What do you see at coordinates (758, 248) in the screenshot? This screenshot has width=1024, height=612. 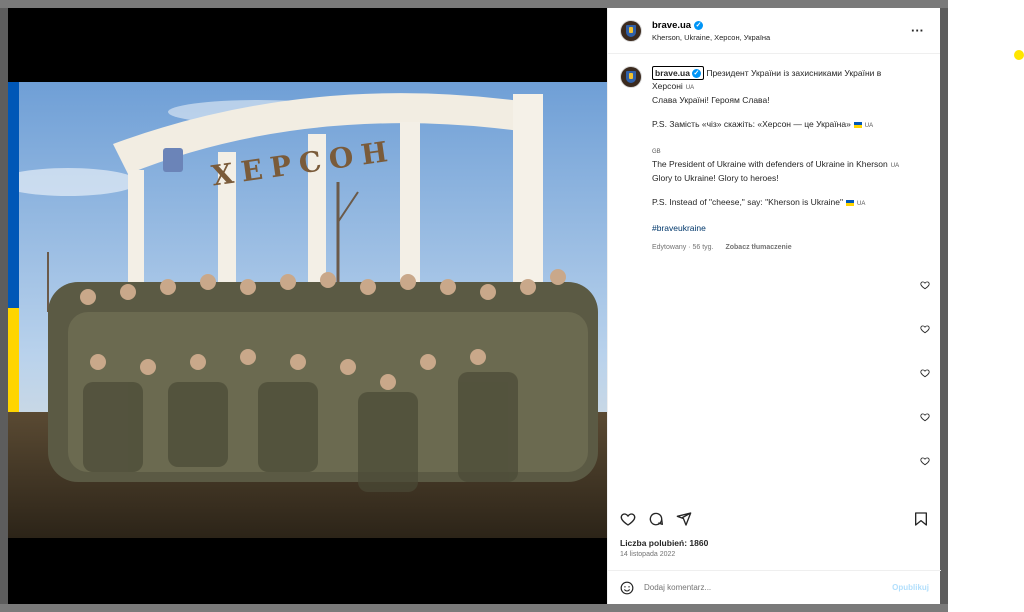 I see `see-translation-button: Zobacz tłumaczenie` at bounding box center [758, 248].